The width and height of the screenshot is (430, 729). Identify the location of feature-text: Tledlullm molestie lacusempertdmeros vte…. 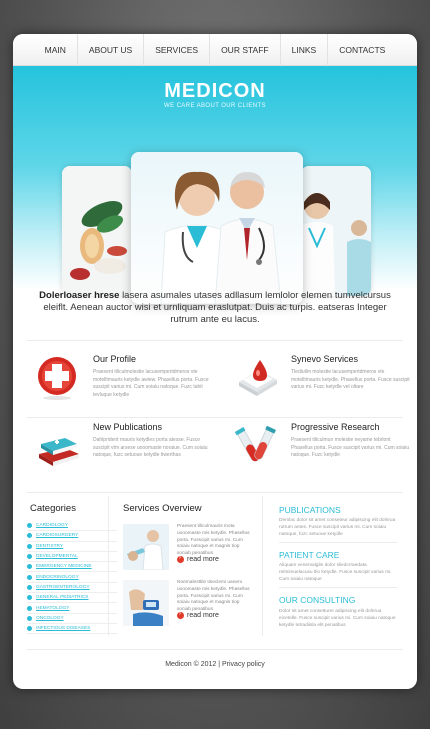
(350, 379).